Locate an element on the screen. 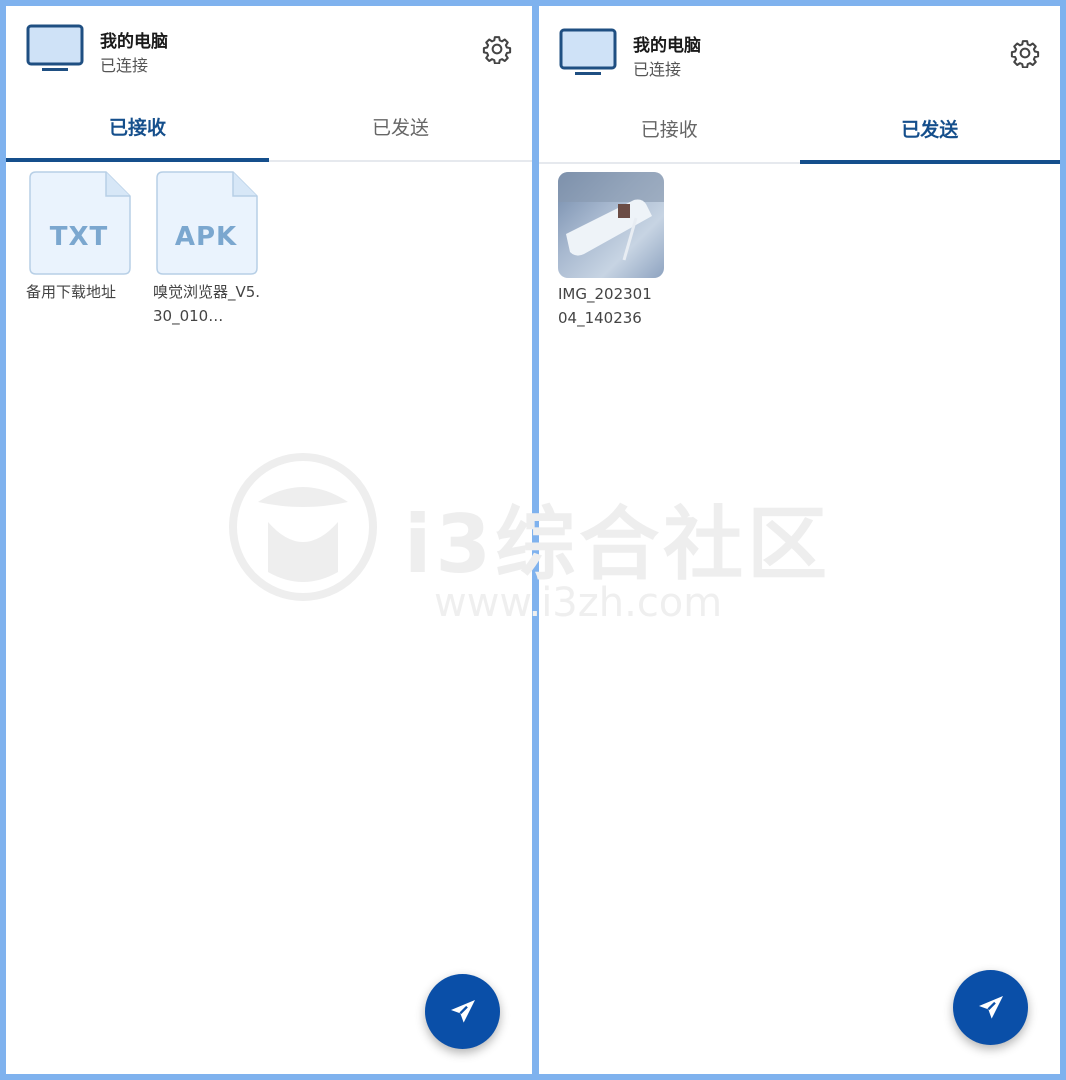 This screenshot has height=1080, width=1066. file-item: TXT 备用下载地址 is located at coordinates (81, 237).